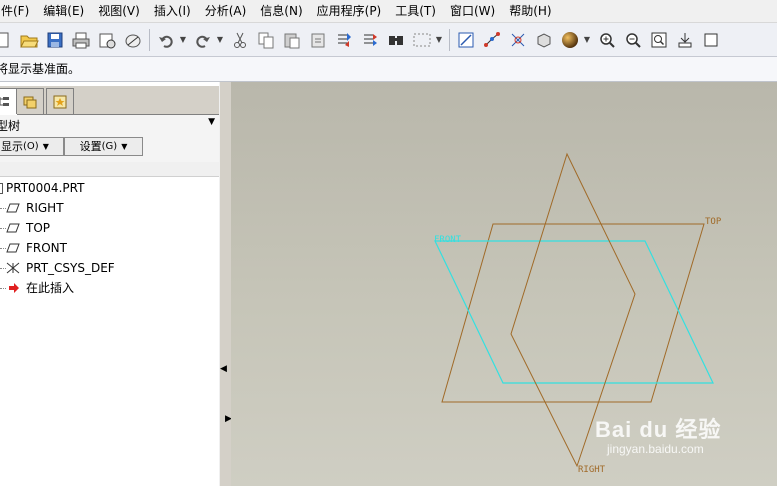 This screenshot has width=777, height=486. What do you see at coordinates (45, 208) in the screenshot?
I see `tree-item-label: RIGHT` at bounding box center [45, 208].